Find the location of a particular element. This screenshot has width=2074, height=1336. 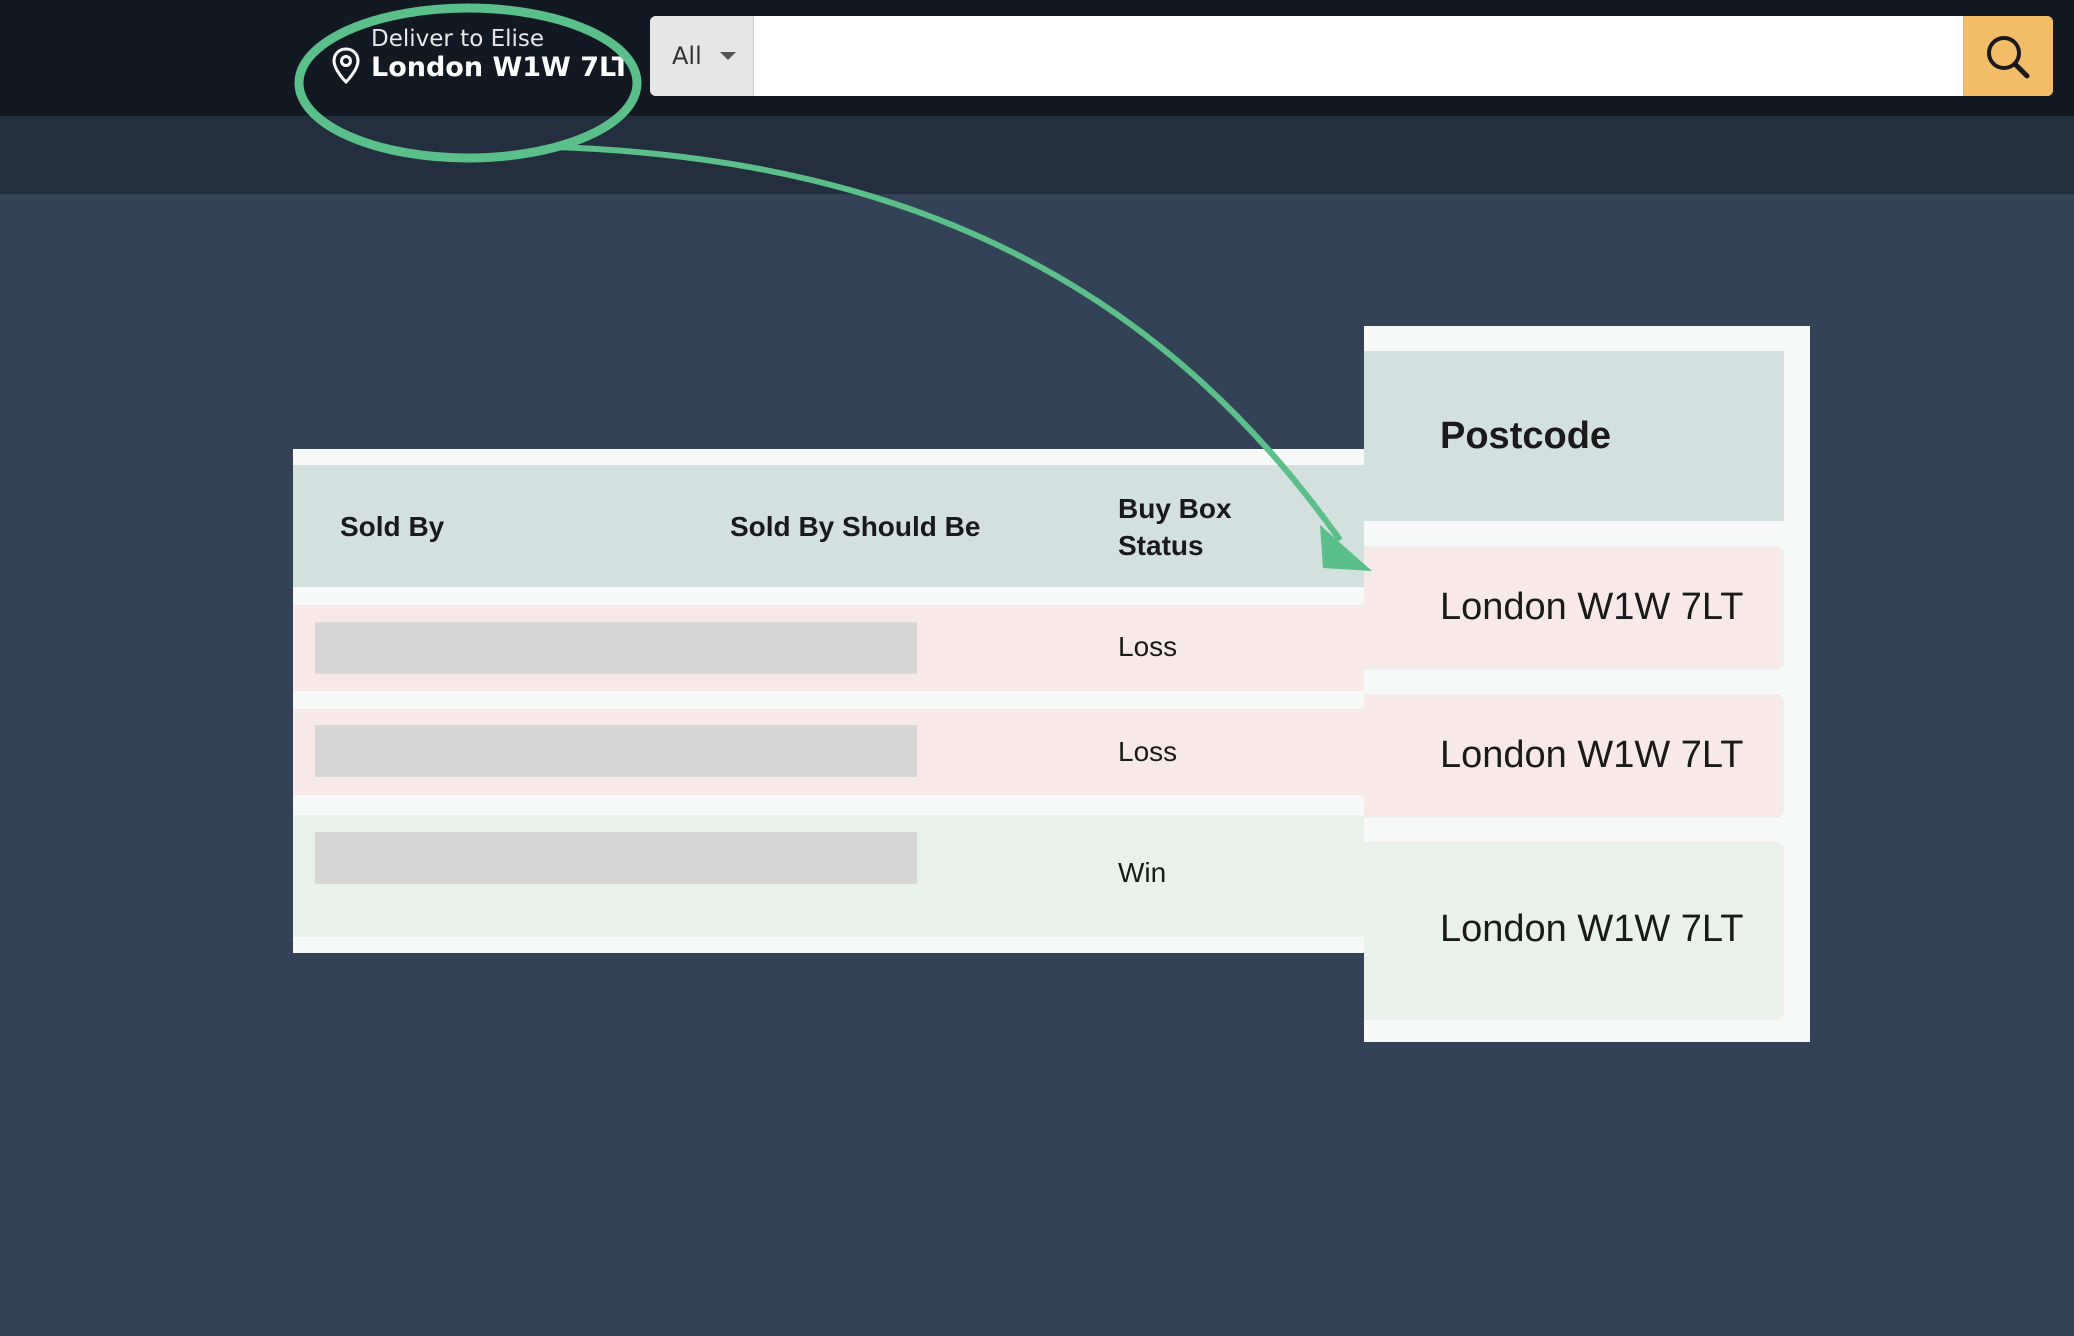

table-header: Sold By Sold By Should Be Buy Box Status is located at coordinates (828, 526).